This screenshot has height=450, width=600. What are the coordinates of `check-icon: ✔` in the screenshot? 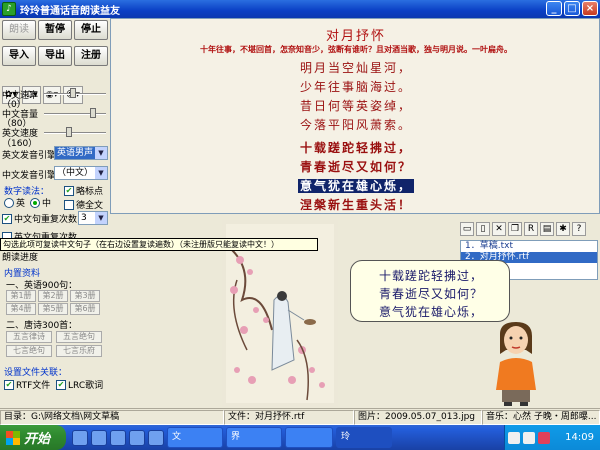 It's located at (69, 190).